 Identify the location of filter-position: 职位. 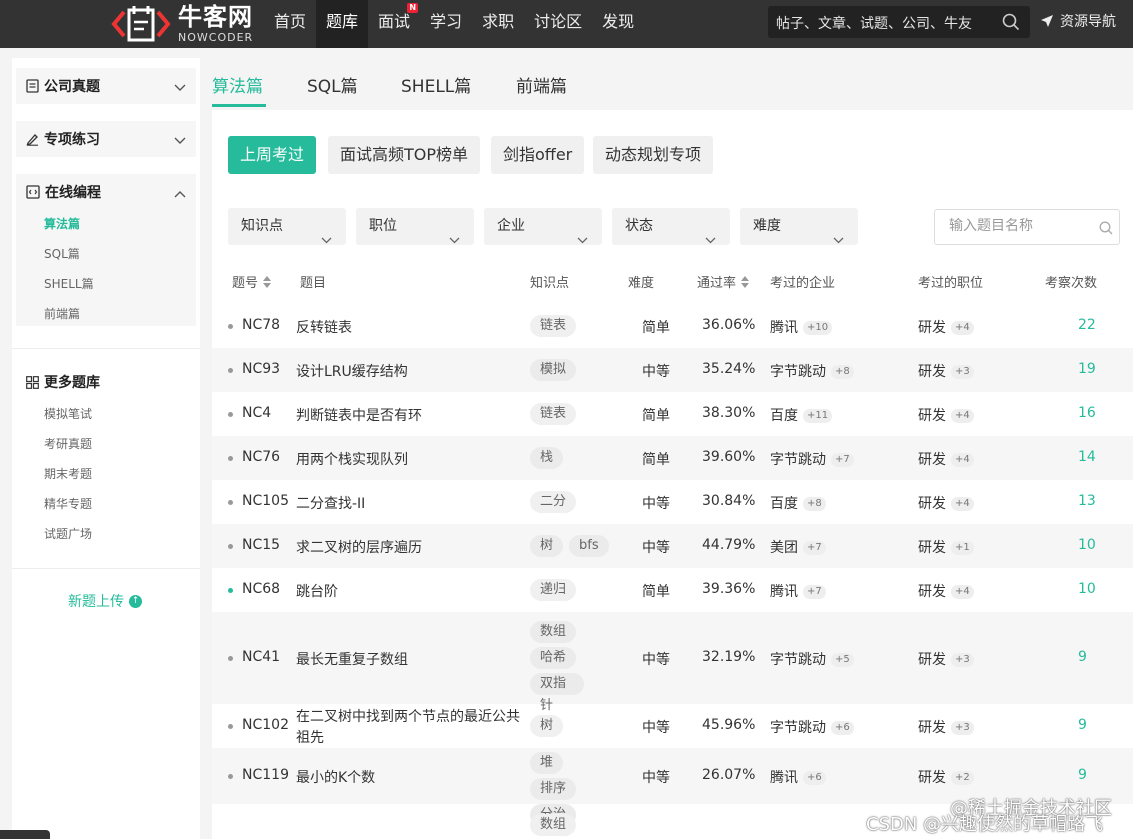
(415, 226).